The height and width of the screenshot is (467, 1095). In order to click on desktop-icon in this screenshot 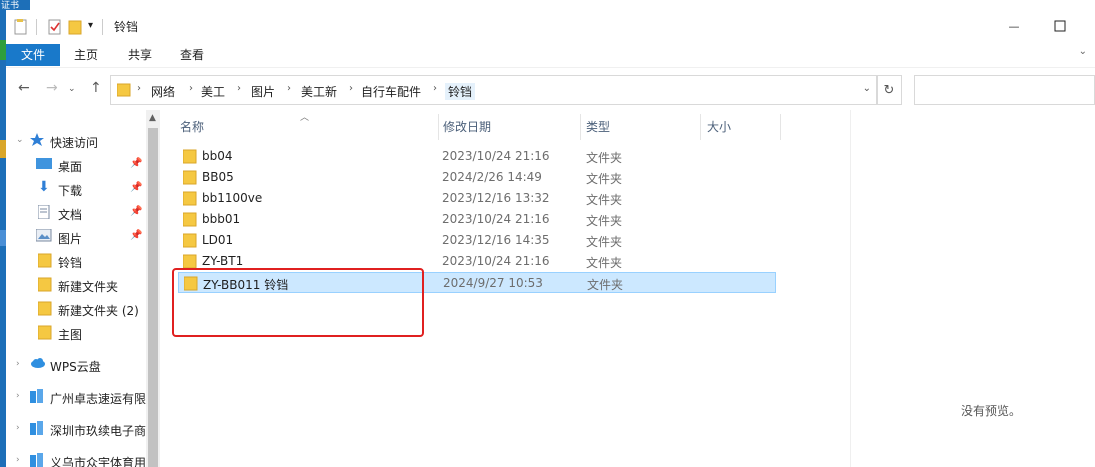, I will do `click(44, 165)`.